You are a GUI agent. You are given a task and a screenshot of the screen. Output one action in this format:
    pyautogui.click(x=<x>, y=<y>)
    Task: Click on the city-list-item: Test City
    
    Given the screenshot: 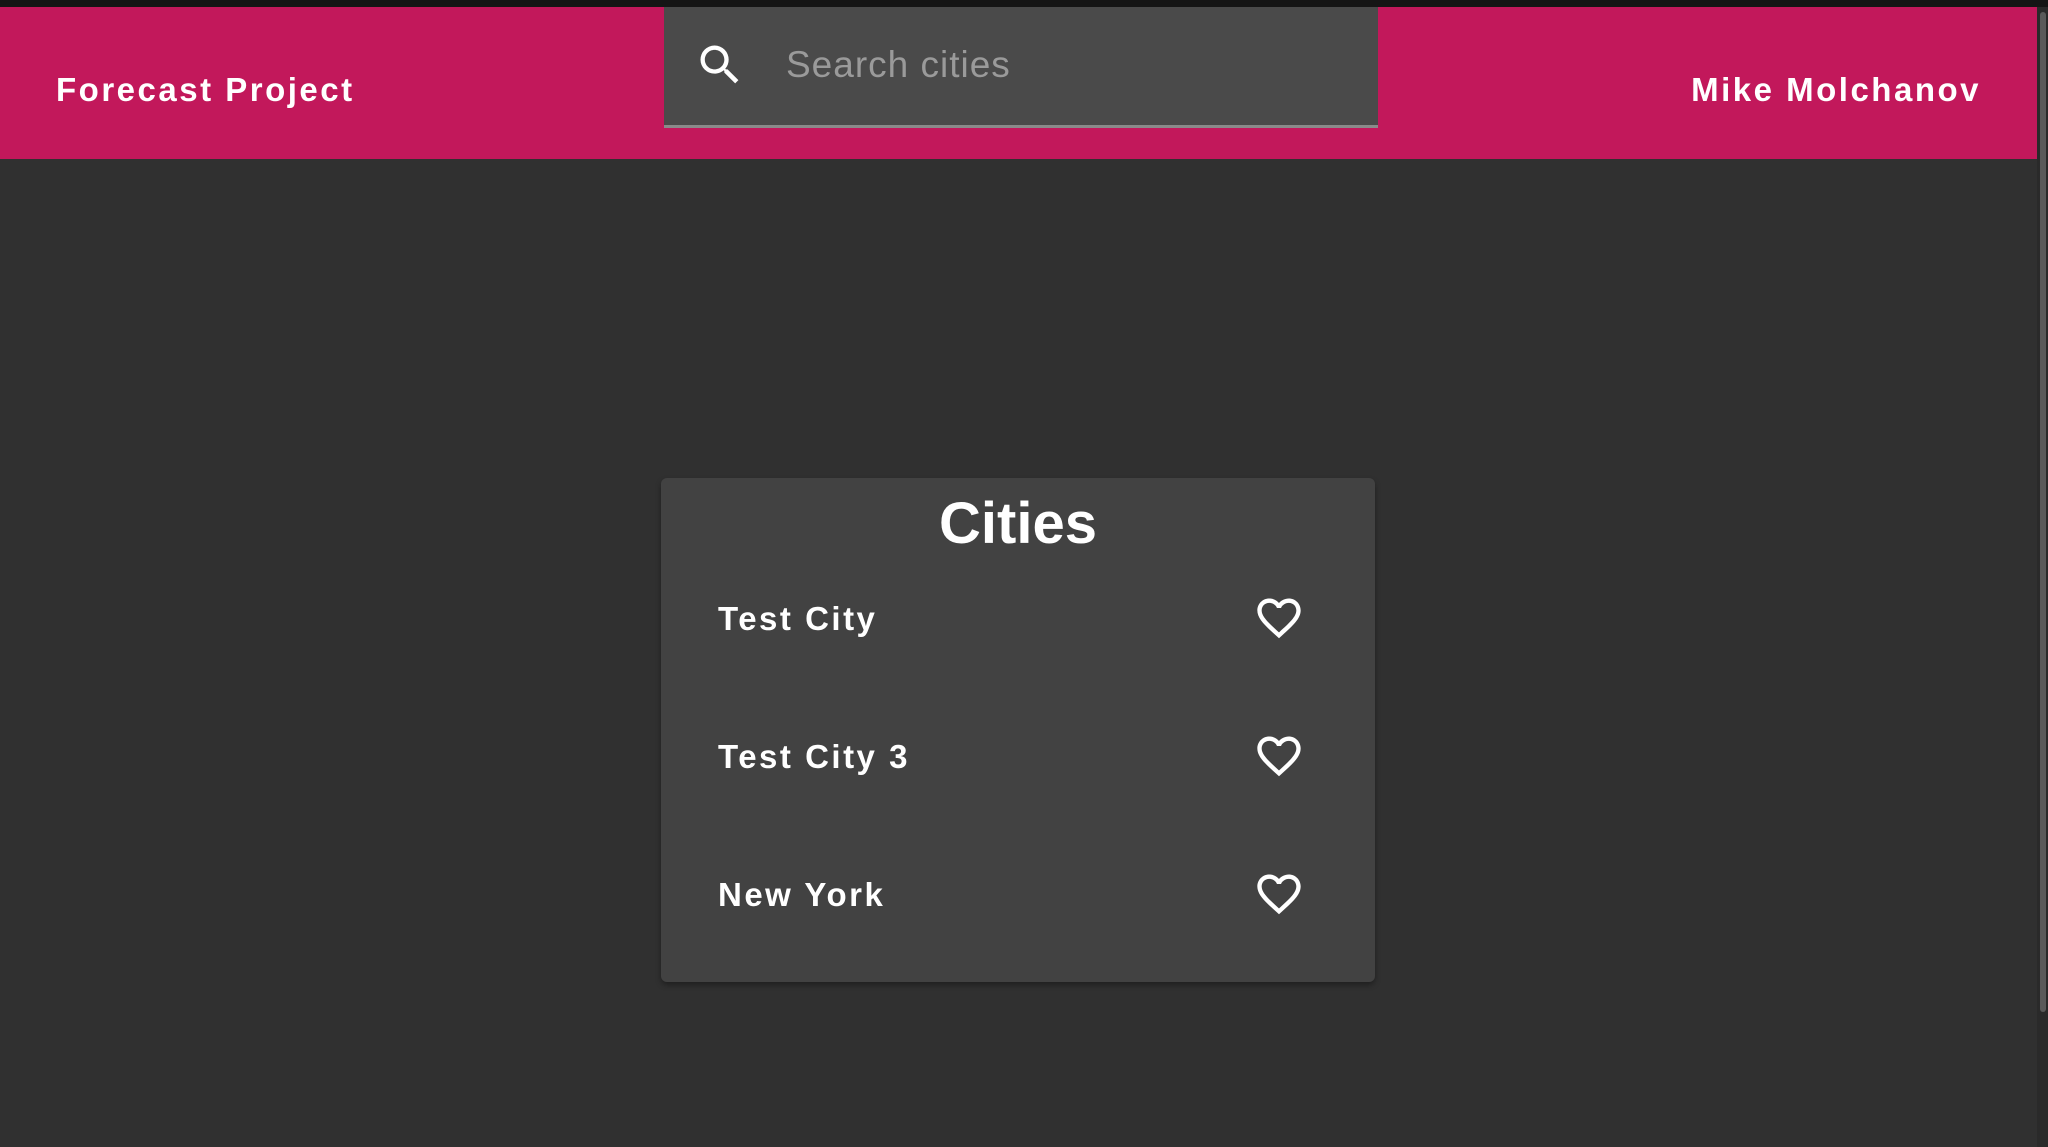 What is the action you would take?
    pyautogui.click(x=1018, y=619)
    